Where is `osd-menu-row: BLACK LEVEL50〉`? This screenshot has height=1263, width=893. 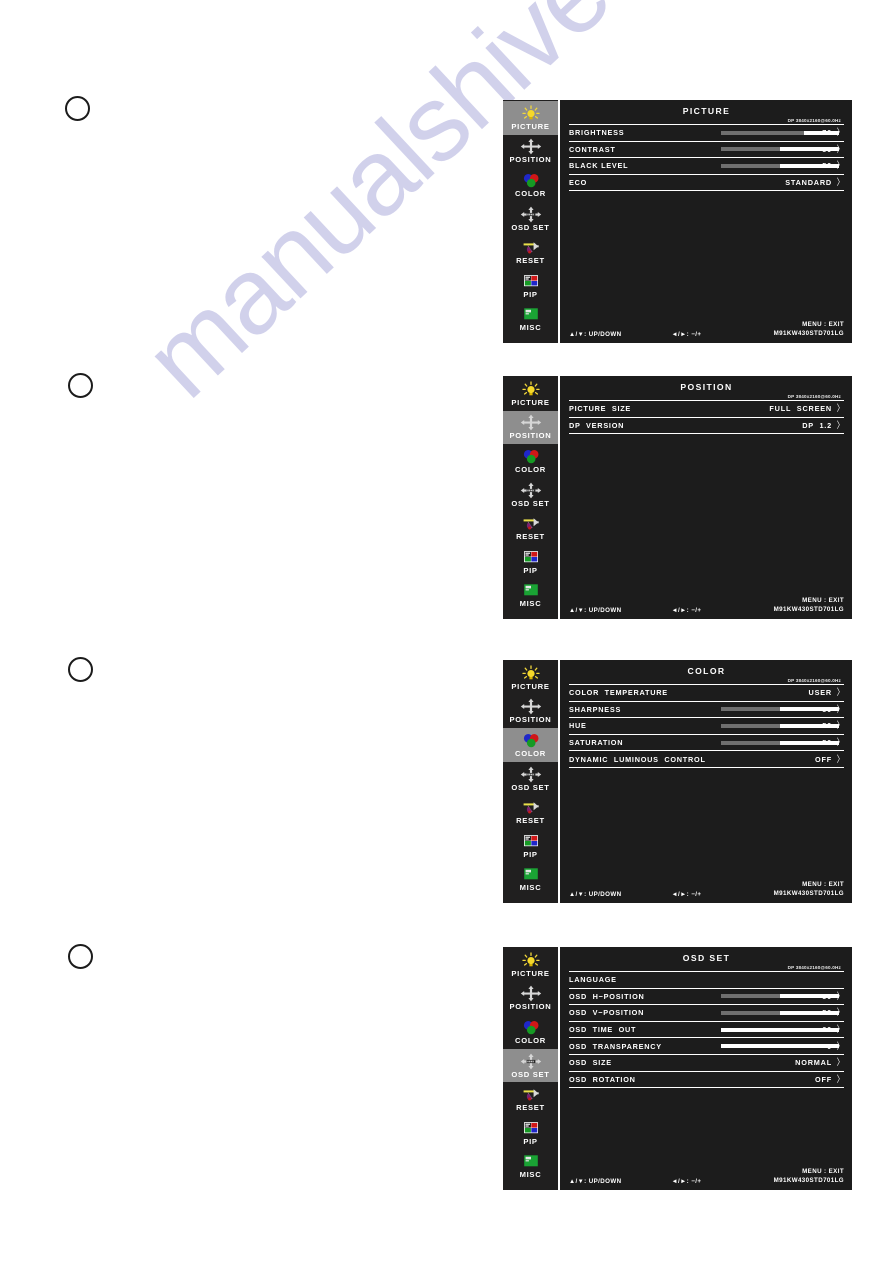
osd-menu-row: BLACK LEVEL50〉 is located at coordinates (706, 166).